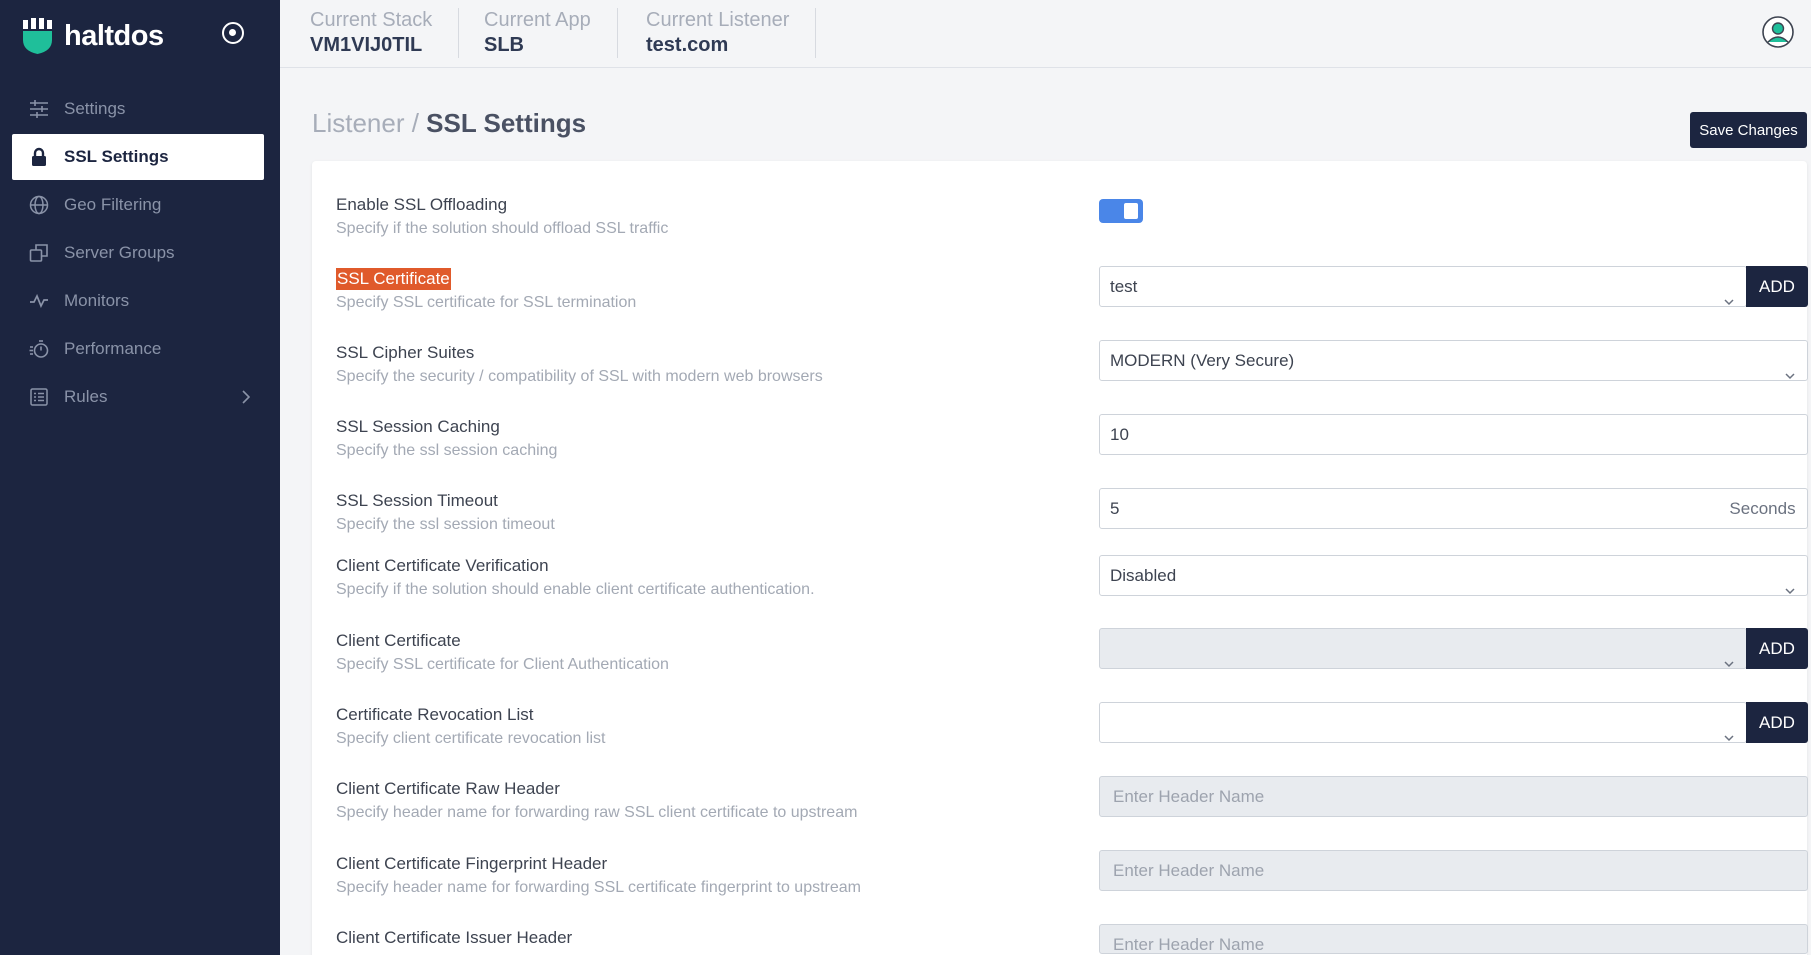 This screenshot has height=955, width=1811. I want to click on select-value: MODERN (Very Secure), so click(1202, 360).